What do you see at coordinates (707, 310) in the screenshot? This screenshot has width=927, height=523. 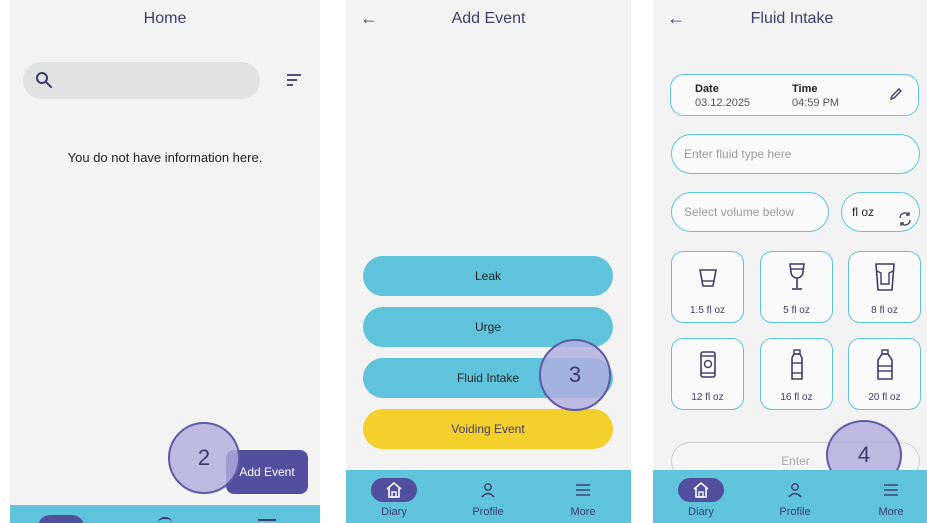 I see `volume-label: 1.5 fl oz` at bounding box center [707, 310].